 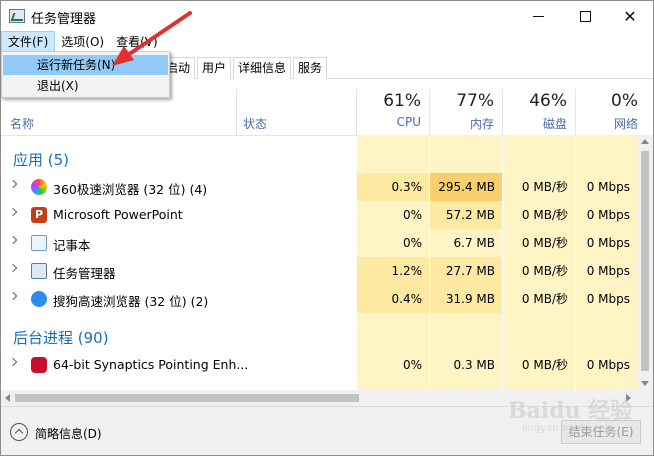 I want to click on group-apps-title: 应用 (5), so click(x=41, y=159).